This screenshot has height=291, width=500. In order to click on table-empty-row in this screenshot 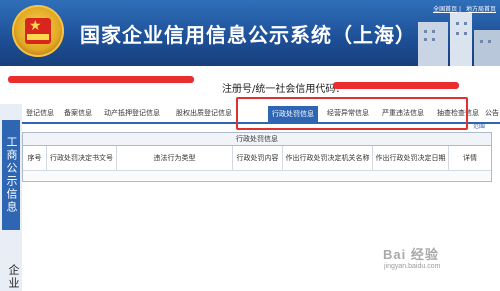, I will do `click(257, 175)`.